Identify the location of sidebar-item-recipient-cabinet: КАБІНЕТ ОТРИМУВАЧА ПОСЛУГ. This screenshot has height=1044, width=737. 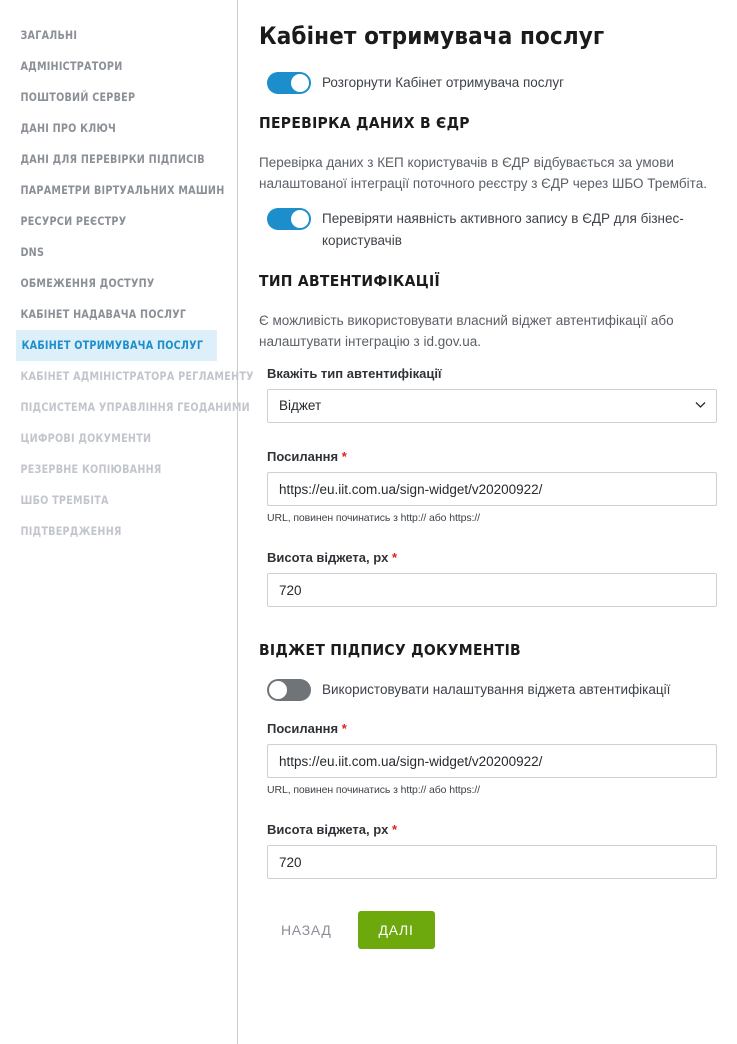
(116, 345).